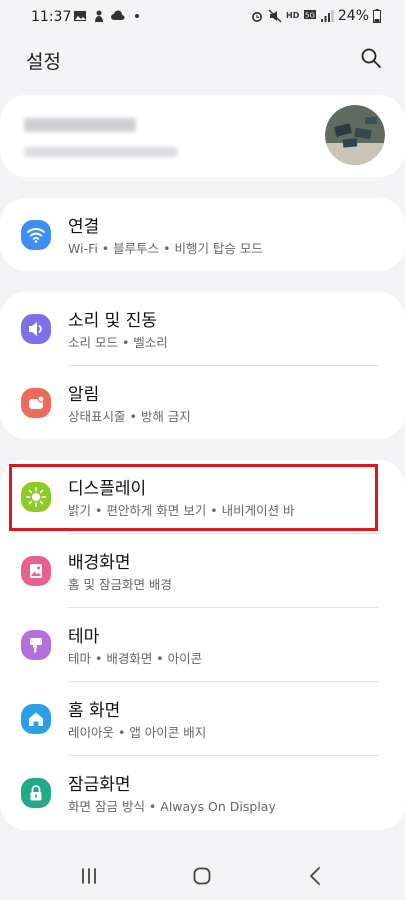 The width and height of the screenshot is (405, 900). What do you see at coordinates (120, 584) in the screenshot?
I see `settings-item-subtitle: 홈 및 잠금화면 배경` at bounding box center [120, 584].